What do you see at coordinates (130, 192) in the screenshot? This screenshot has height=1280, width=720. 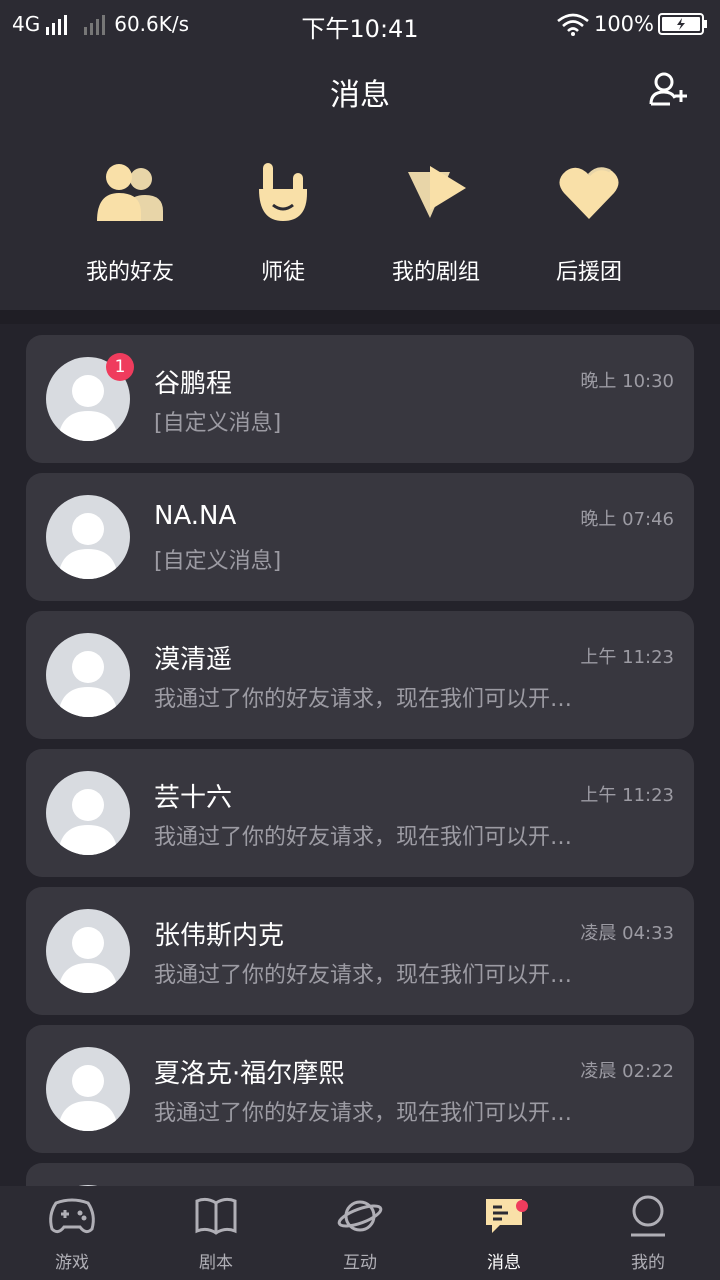 I see `friends-icon` at bounding box center [130, 192].